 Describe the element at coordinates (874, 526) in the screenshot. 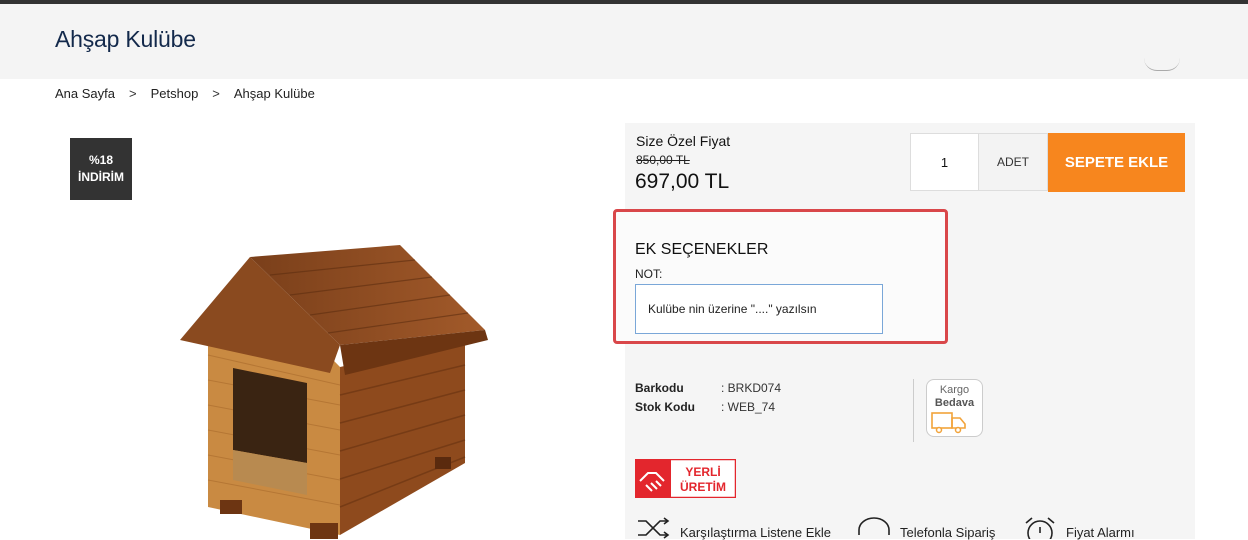

I see `headset-icon` at that location.